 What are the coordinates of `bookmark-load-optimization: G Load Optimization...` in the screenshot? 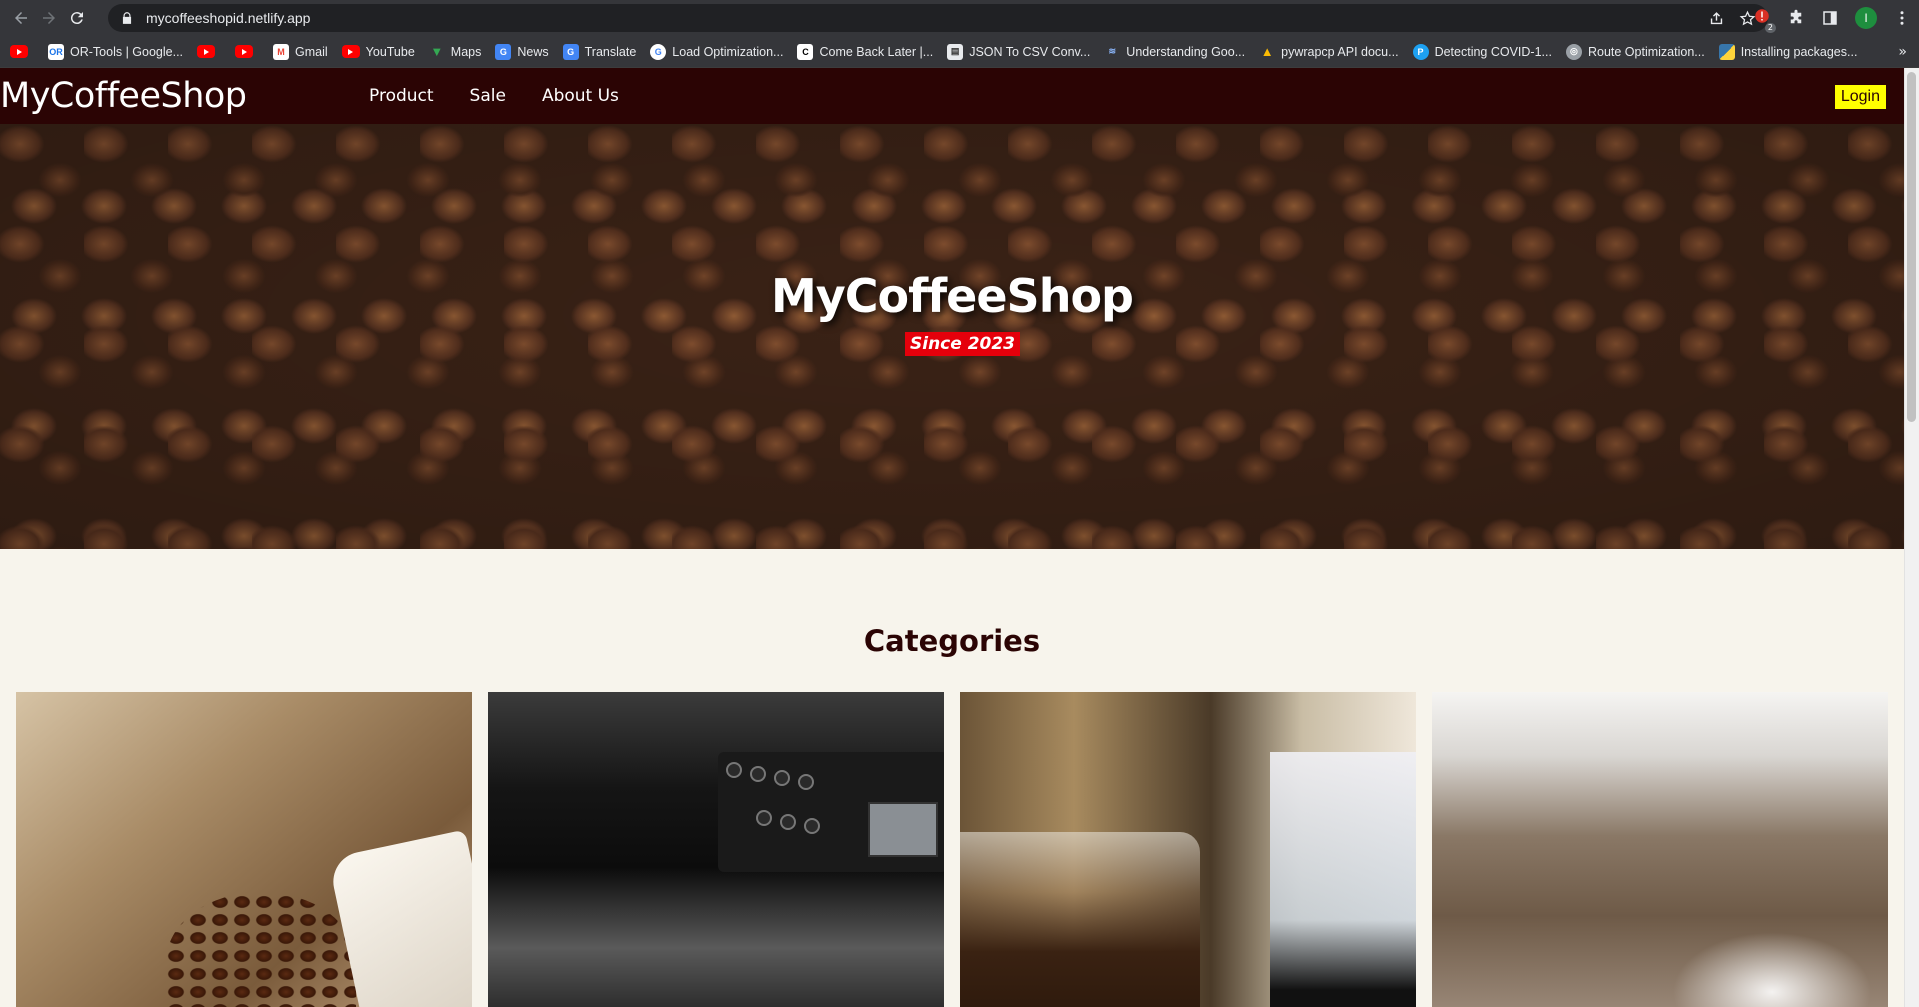 It's located at (717, 51).